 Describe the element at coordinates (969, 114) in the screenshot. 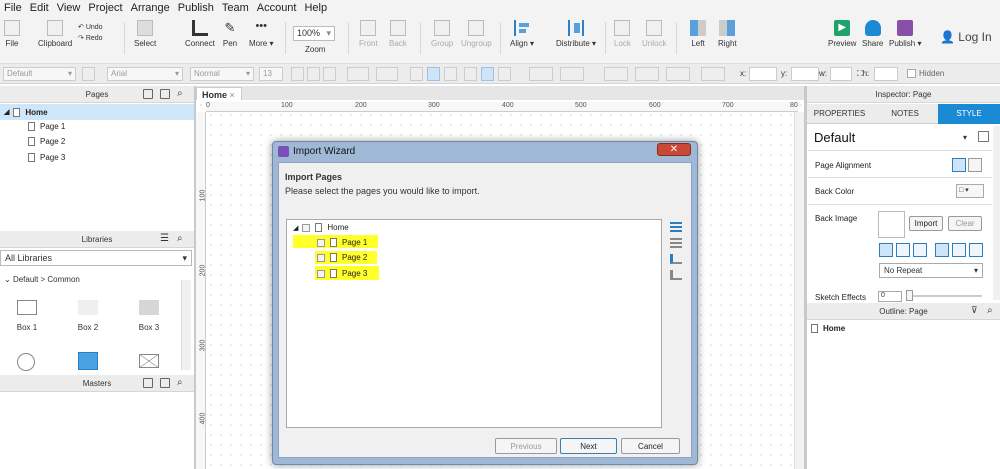

I see `tab-style: STYLE` at that location.